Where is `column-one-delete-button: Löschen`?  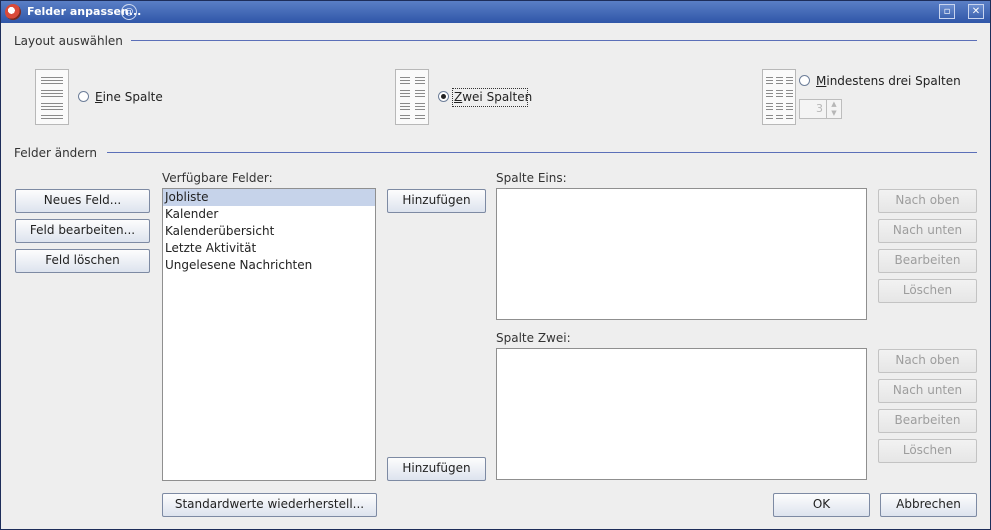
column-one-delete-button: Löschen is located at coordinates (927, 291).